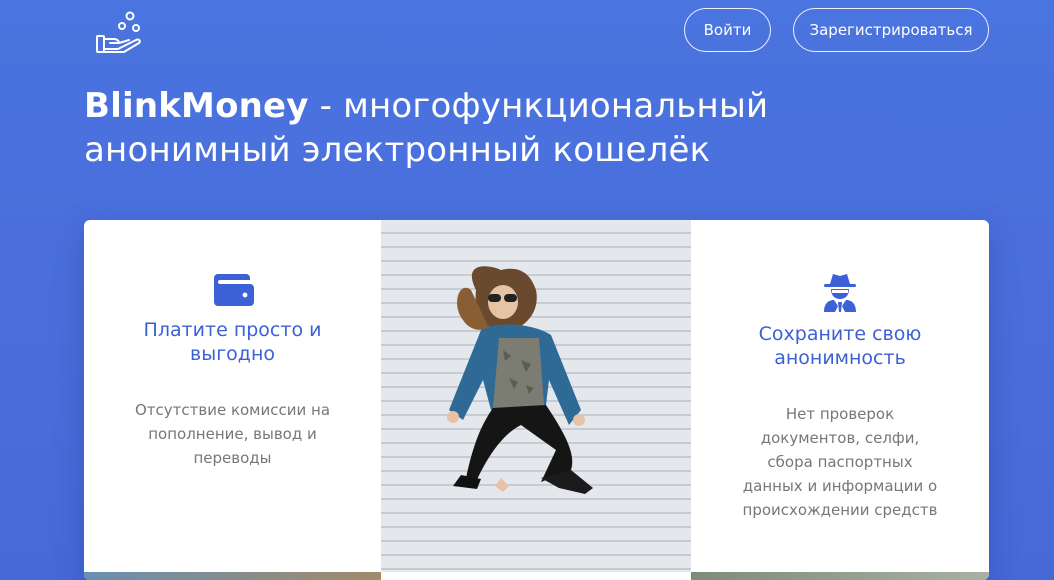  I want to click on feature-title: Сохраните свою анонимность, so click(840, 346).